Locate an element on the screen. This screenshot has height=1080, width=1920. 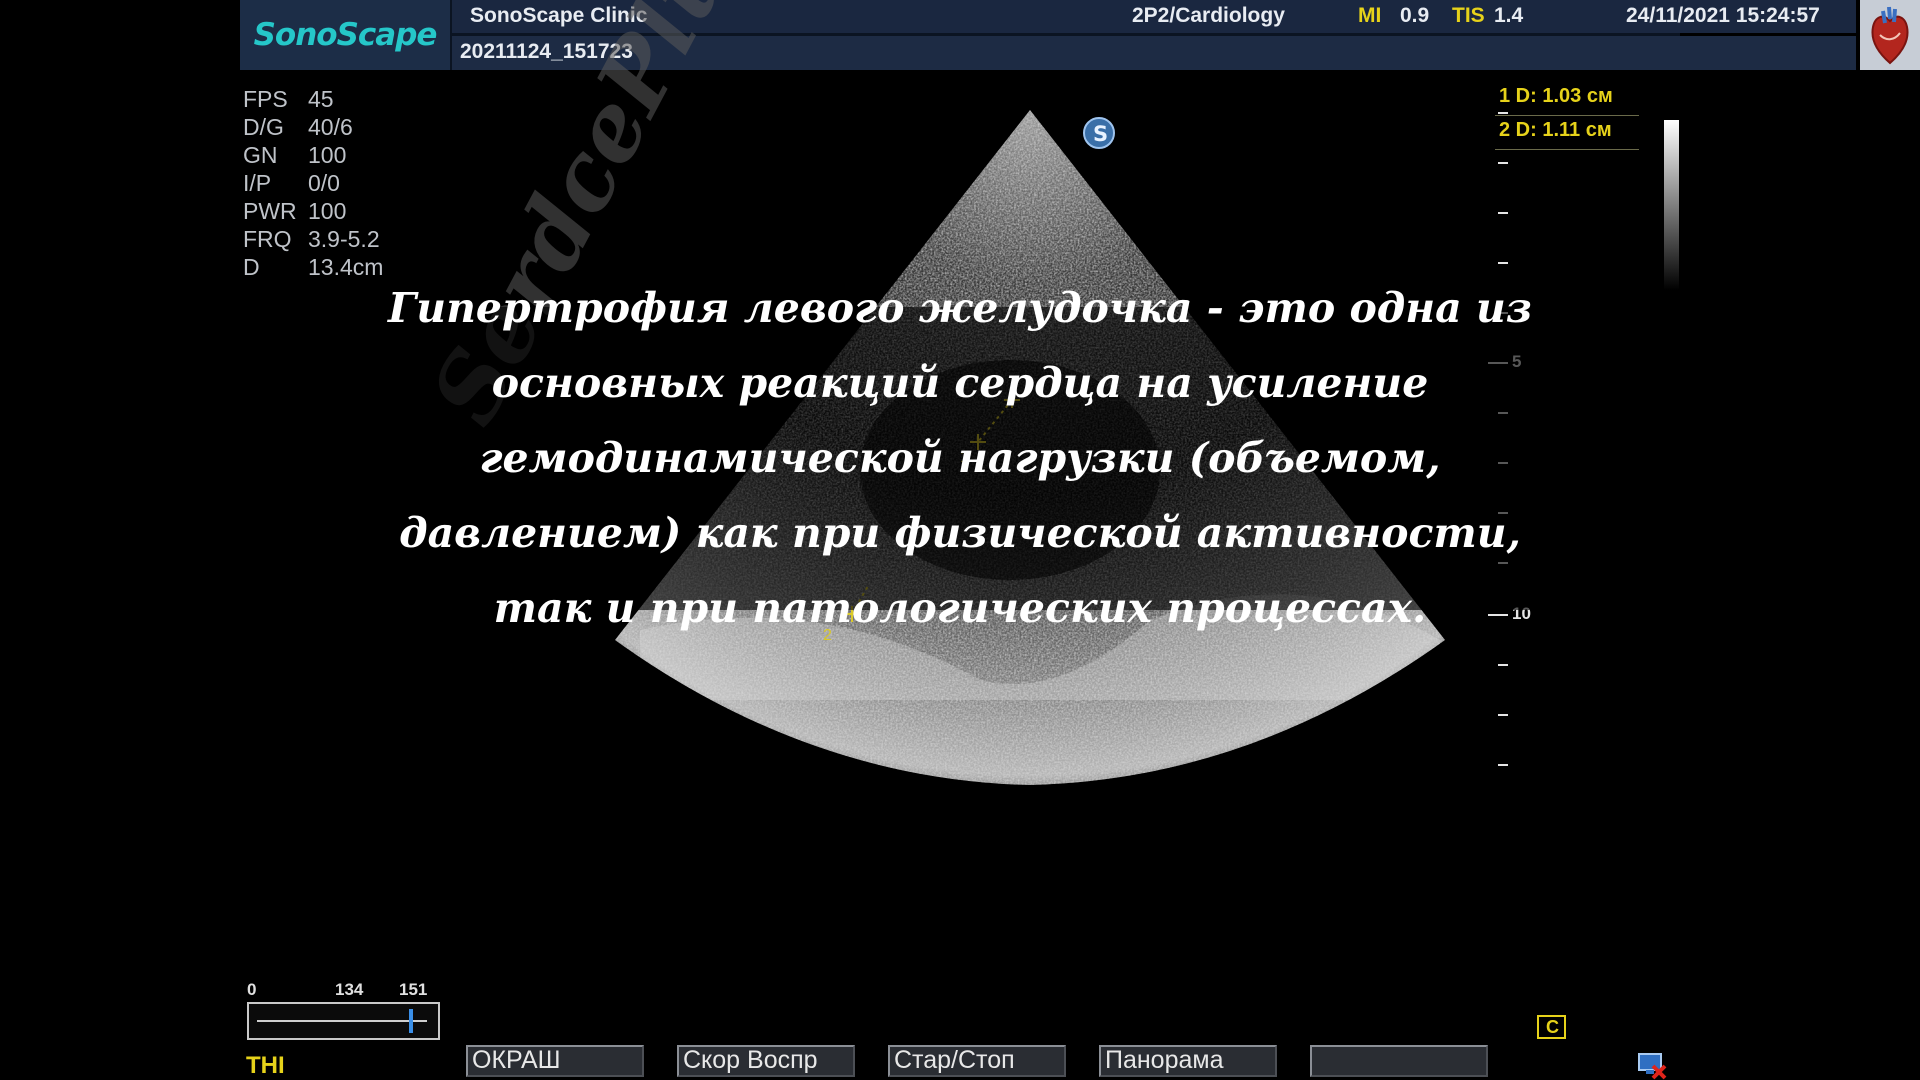
measurement-results: 1 D: 1.03 см 2 D: 1.11 см is located at coordinates (1567, 116).